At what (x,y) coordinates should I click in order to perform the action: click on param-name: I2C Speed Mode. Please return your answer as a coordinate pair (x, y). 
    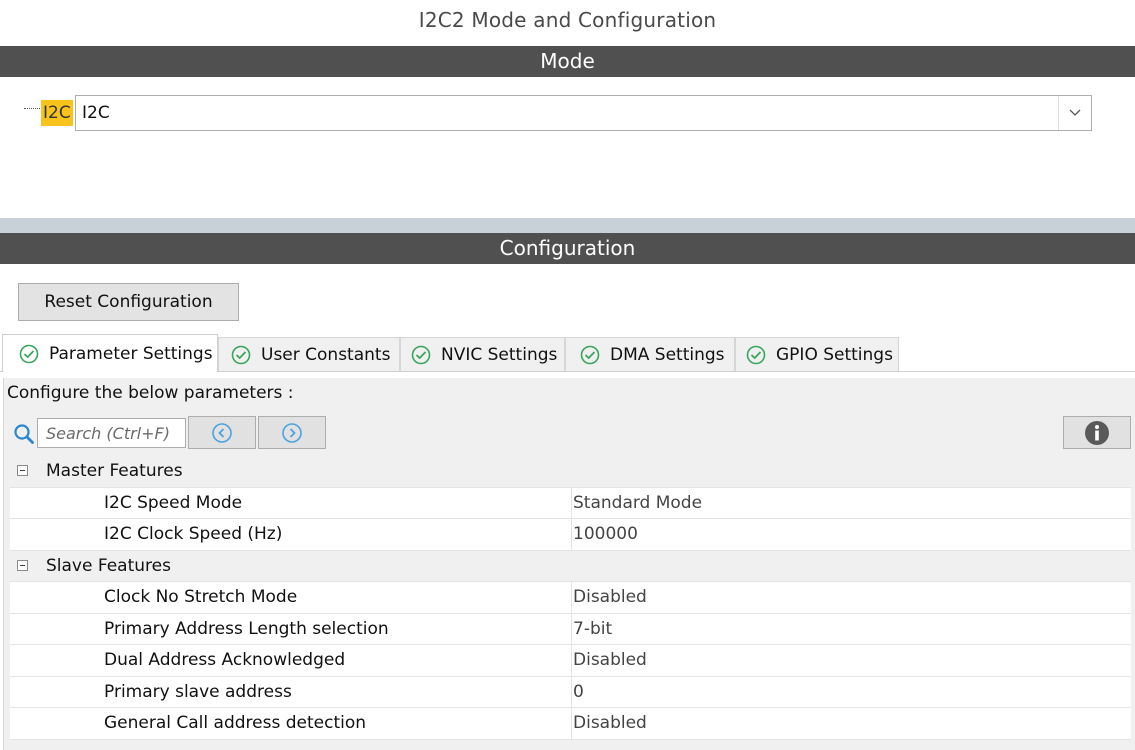
    Looking at the image, I should click on (173, 502).